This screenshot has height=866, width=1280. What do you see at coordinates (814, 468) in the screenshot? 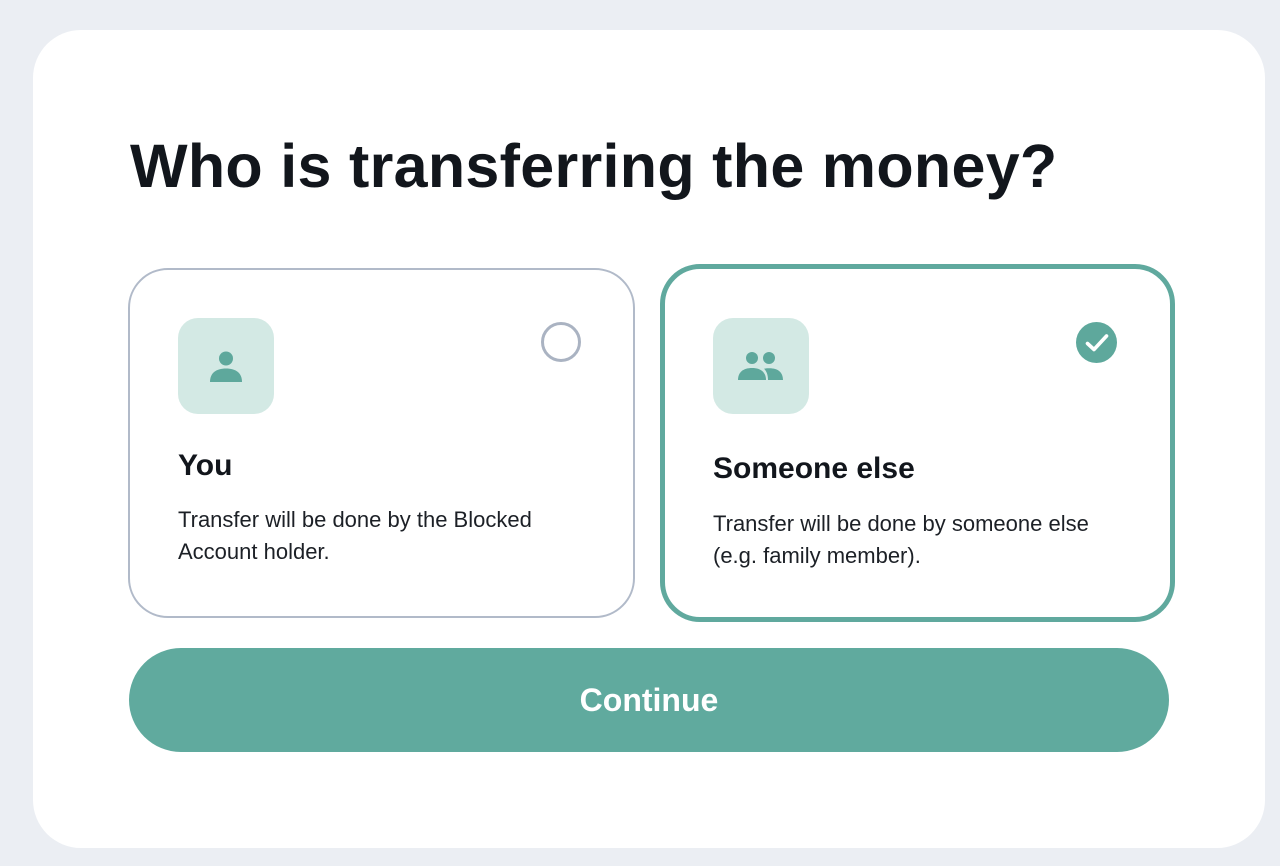
I see `option-title: Someone else` at bounding box center [814, 468].